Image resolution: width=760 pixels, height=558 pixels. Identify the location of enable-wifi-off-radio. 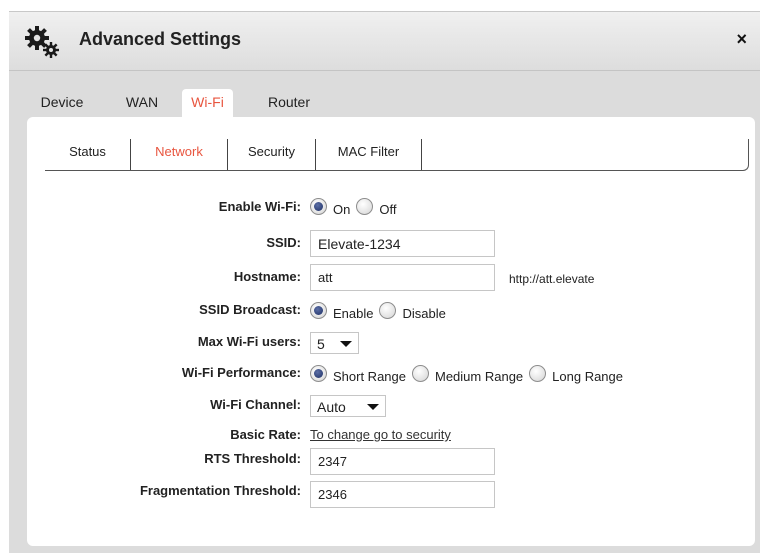
(365, 206).